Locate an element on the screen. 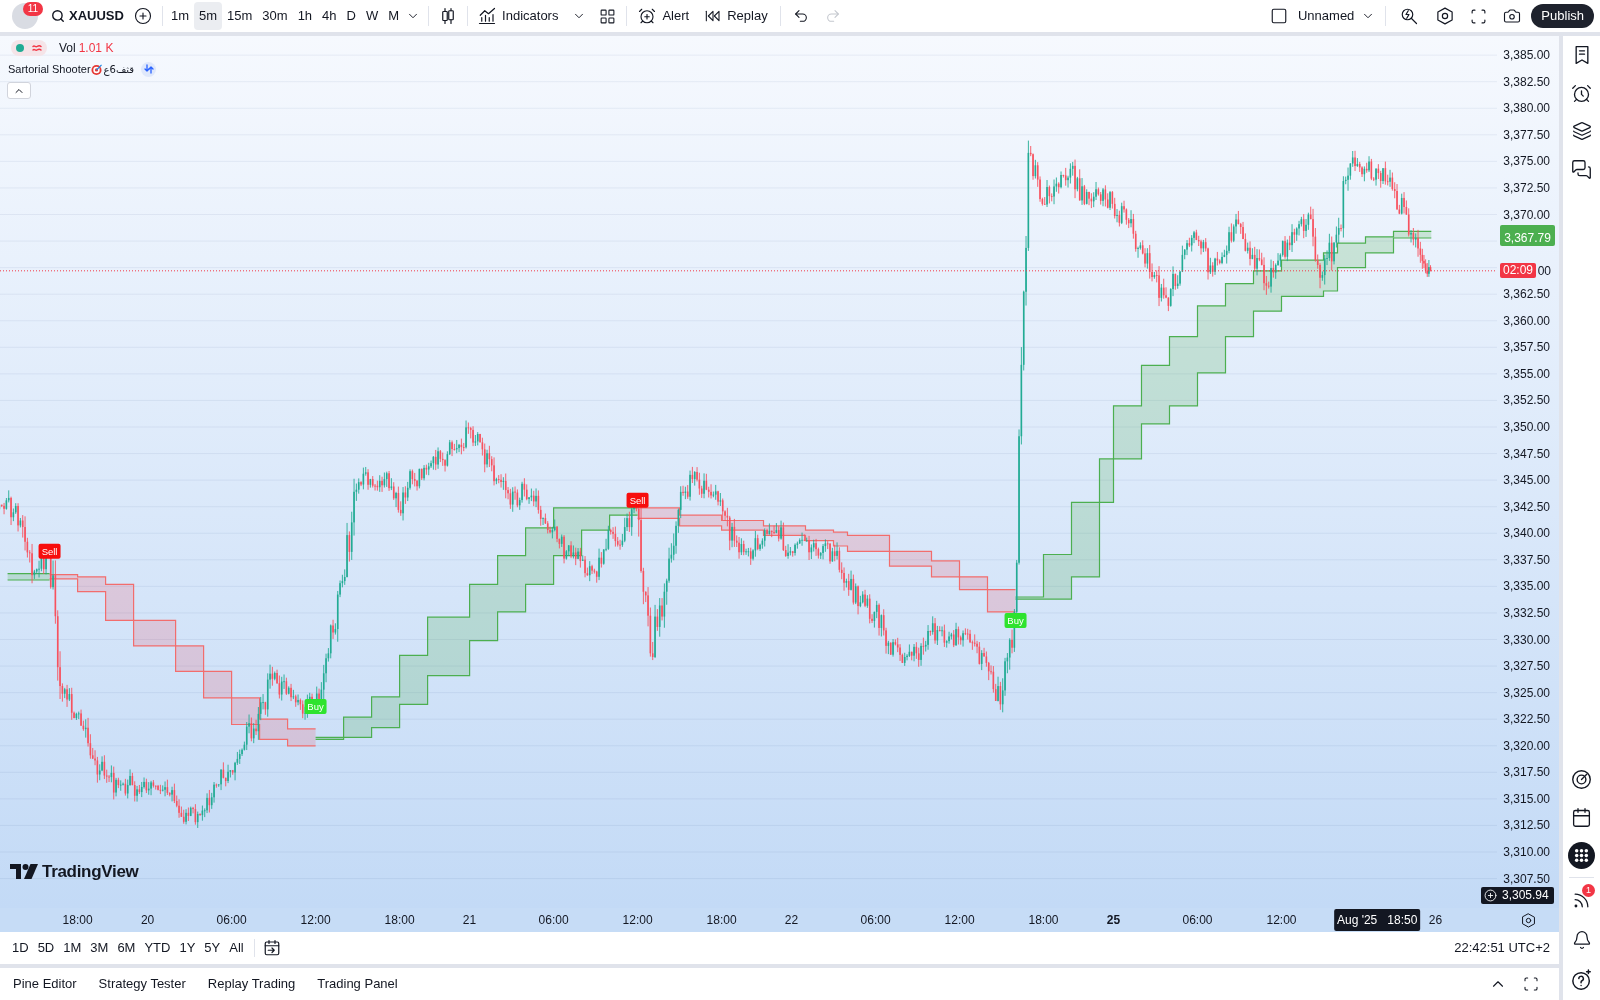 The image size is (1600, 1000). price-tick-label: 00 is located at coordinates (1544, 270).